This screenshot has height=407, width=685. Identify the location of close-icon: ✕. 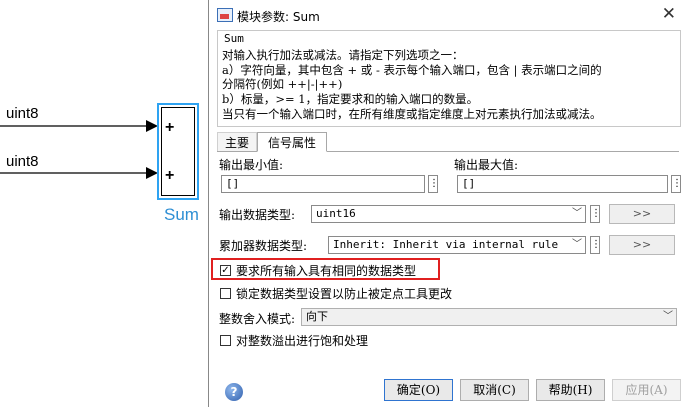
(669, 14).